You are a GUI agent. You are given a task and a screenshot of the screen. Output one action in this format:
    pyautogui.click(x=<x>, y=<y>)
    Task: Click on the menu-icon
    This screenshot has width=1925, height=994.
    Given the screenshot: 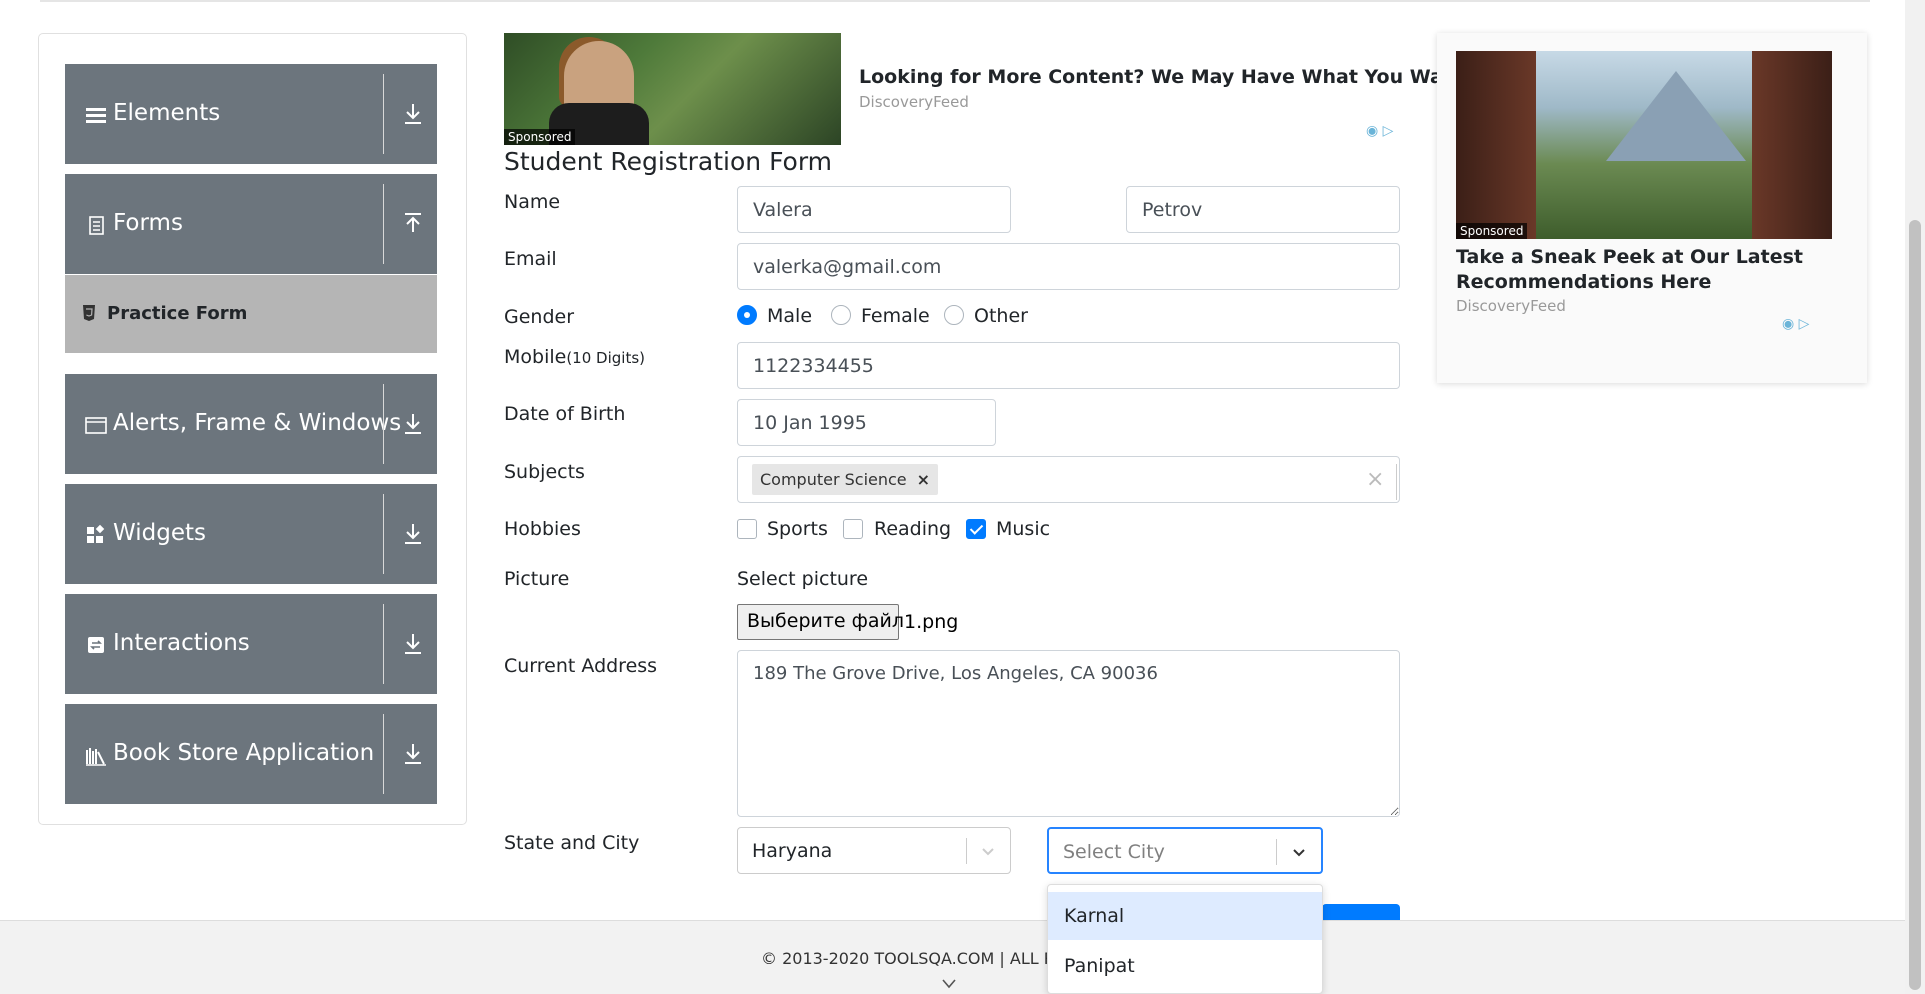 What is the action you would take?
    pyautogui.click(x=96, y=115)
    